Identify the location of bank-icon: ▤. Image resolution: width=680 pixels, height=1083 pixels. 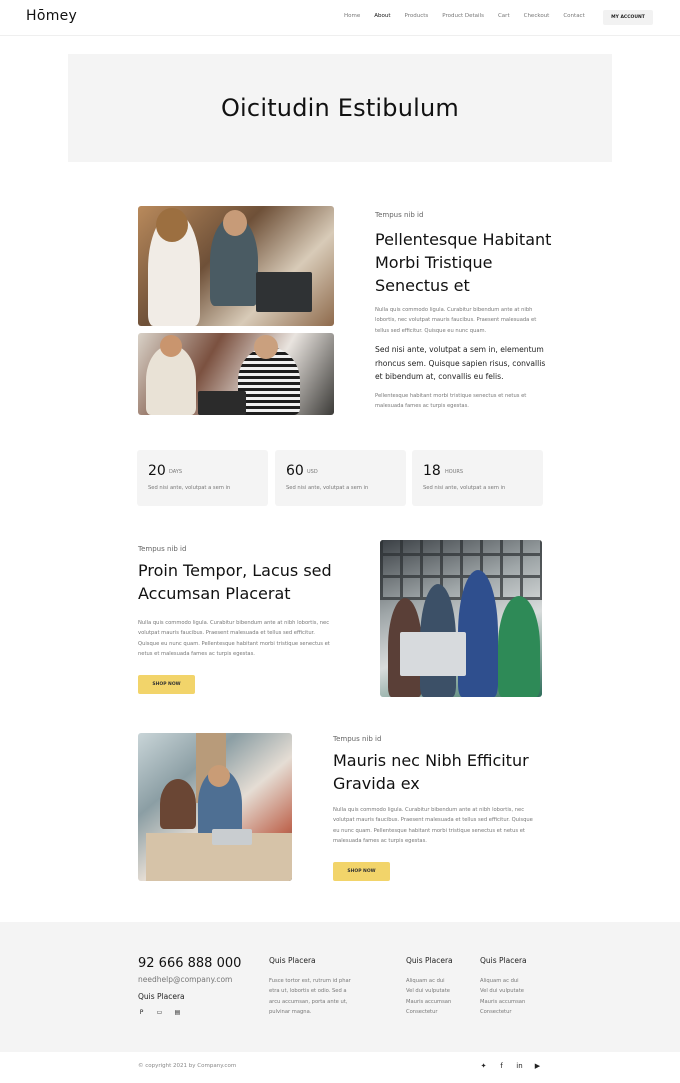
(177, 1012).